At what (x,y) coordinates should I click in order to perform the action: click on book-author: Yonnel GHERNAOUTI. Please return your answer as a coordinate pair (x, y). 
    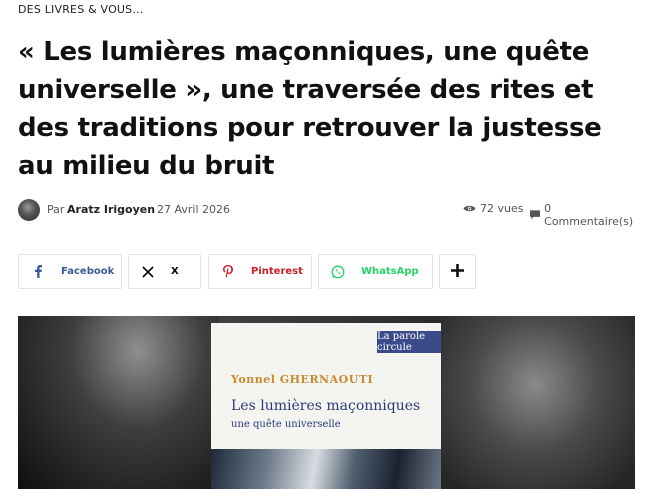
    Looking at the image, I should click on (302, 379).